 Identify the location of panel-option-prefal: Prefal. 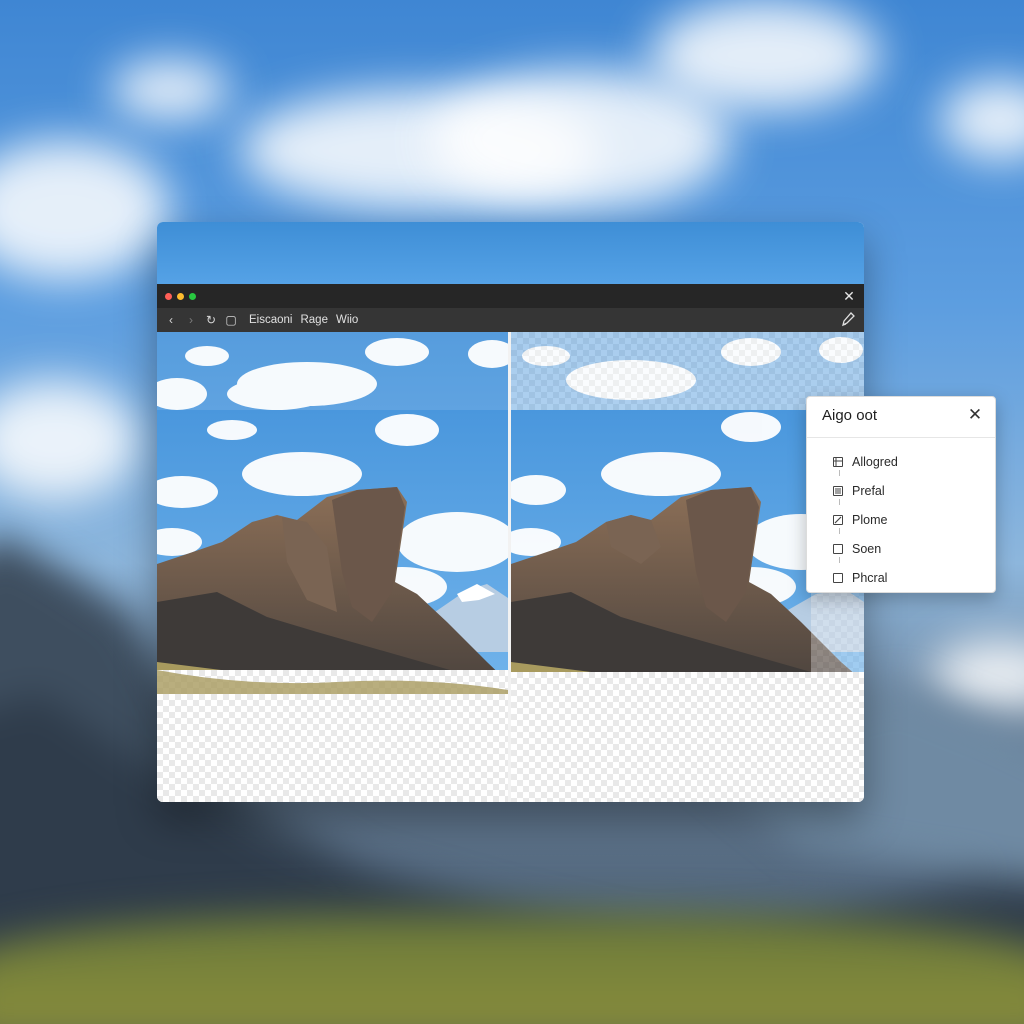
(865, 487).